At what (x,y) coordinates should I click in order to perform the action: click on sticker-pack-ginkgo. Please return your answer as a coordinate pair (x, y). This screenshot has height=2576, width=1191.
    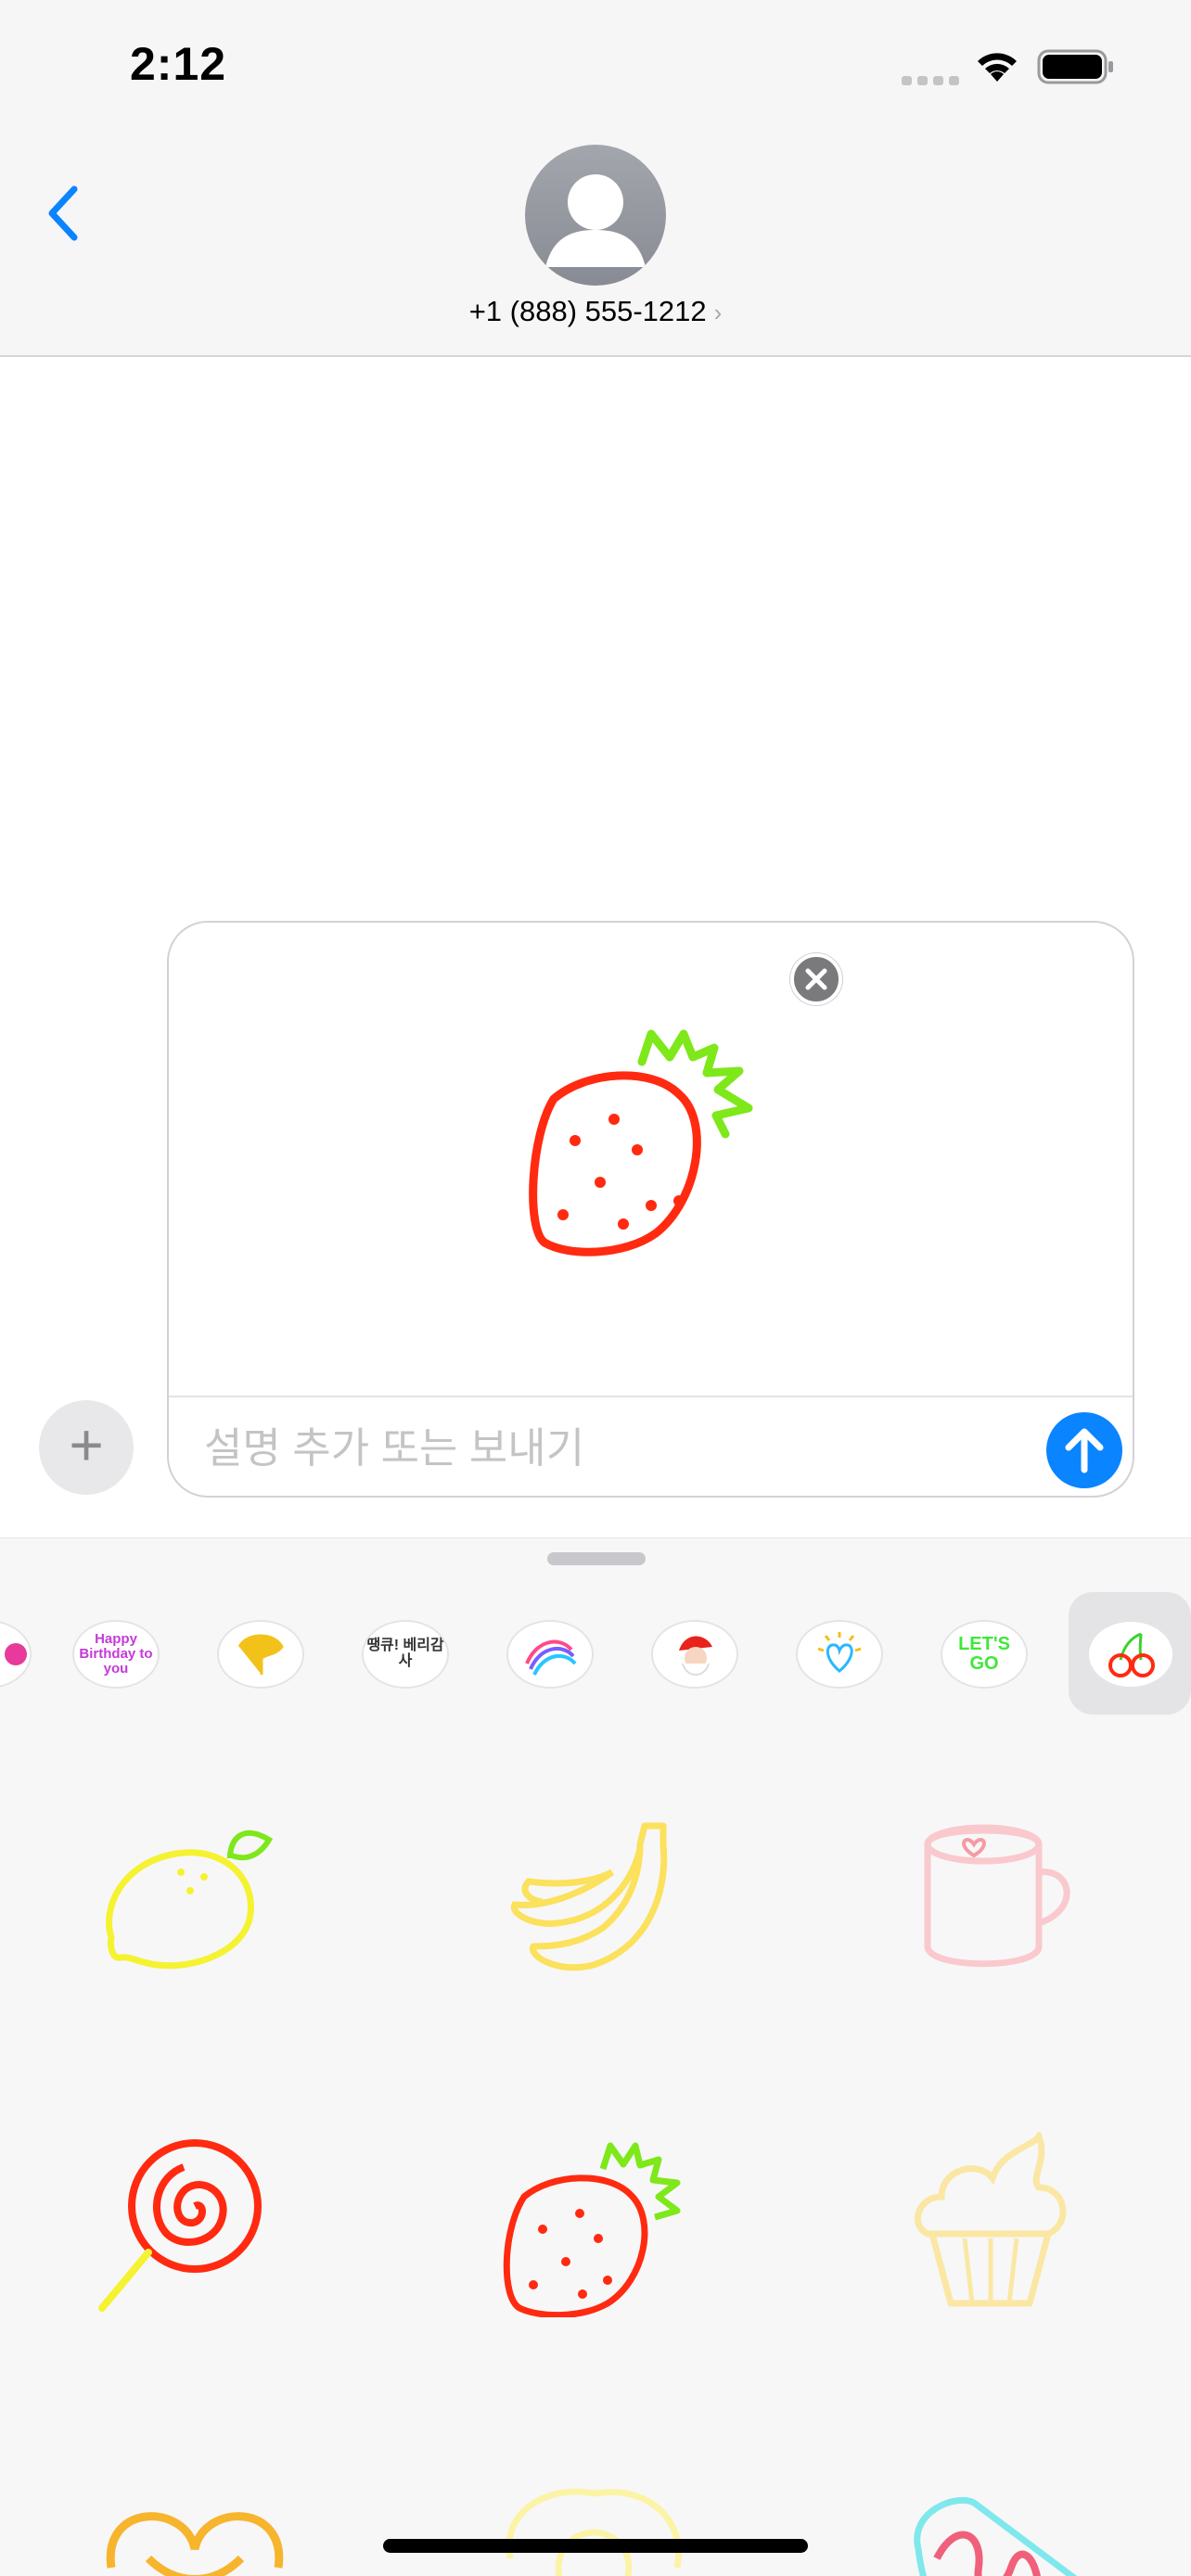
    Looking at the image, I should click on (260, 1654).